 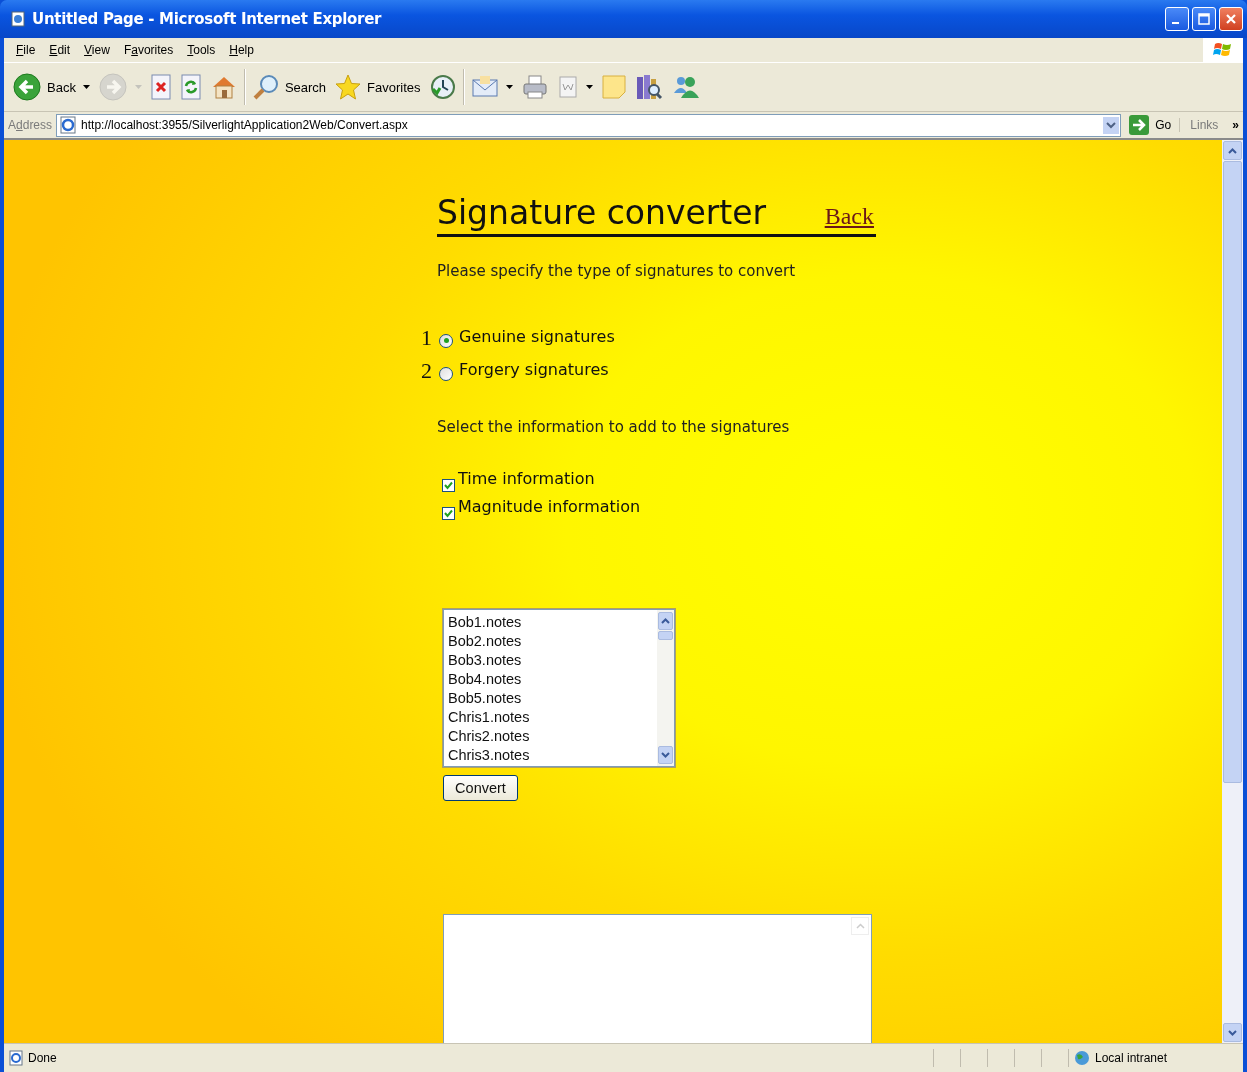 I want to click on convert-button: Convert, so click(x=480, y=788).